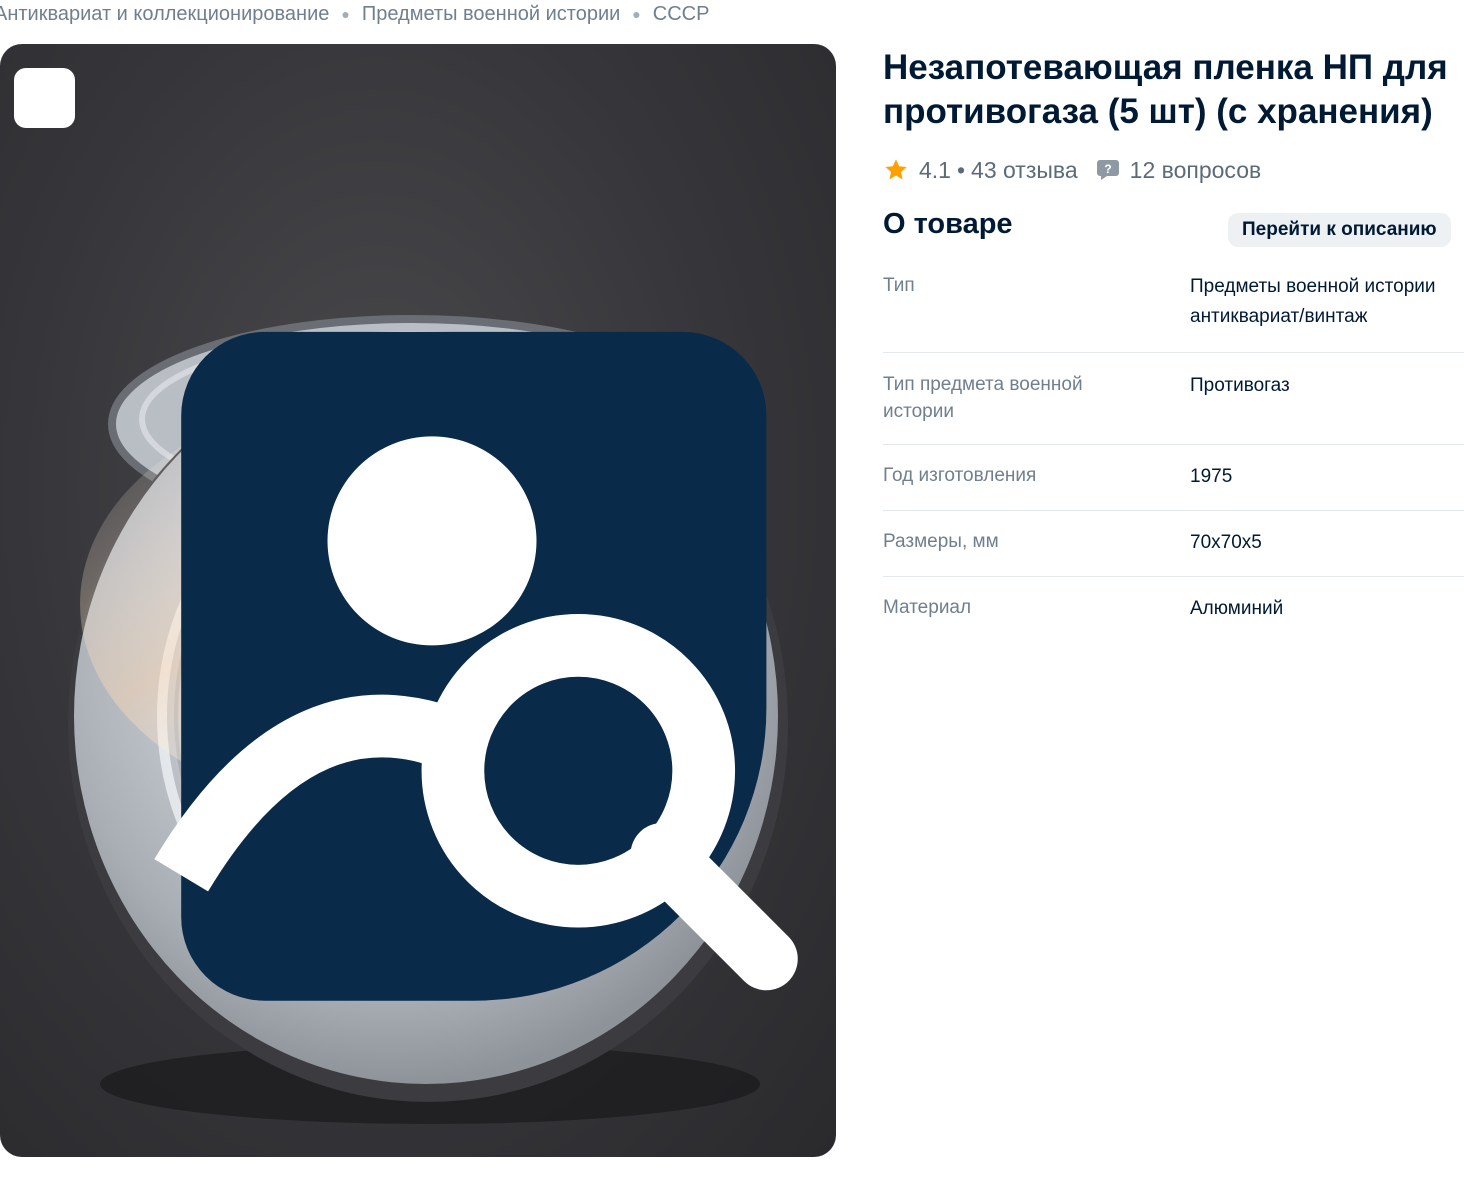 The image size is (1464, 1188). Describe the element at coordinates (1339, 230) in the screenshot. I see `go-to-description-button: Перейти к описанию` at that location.